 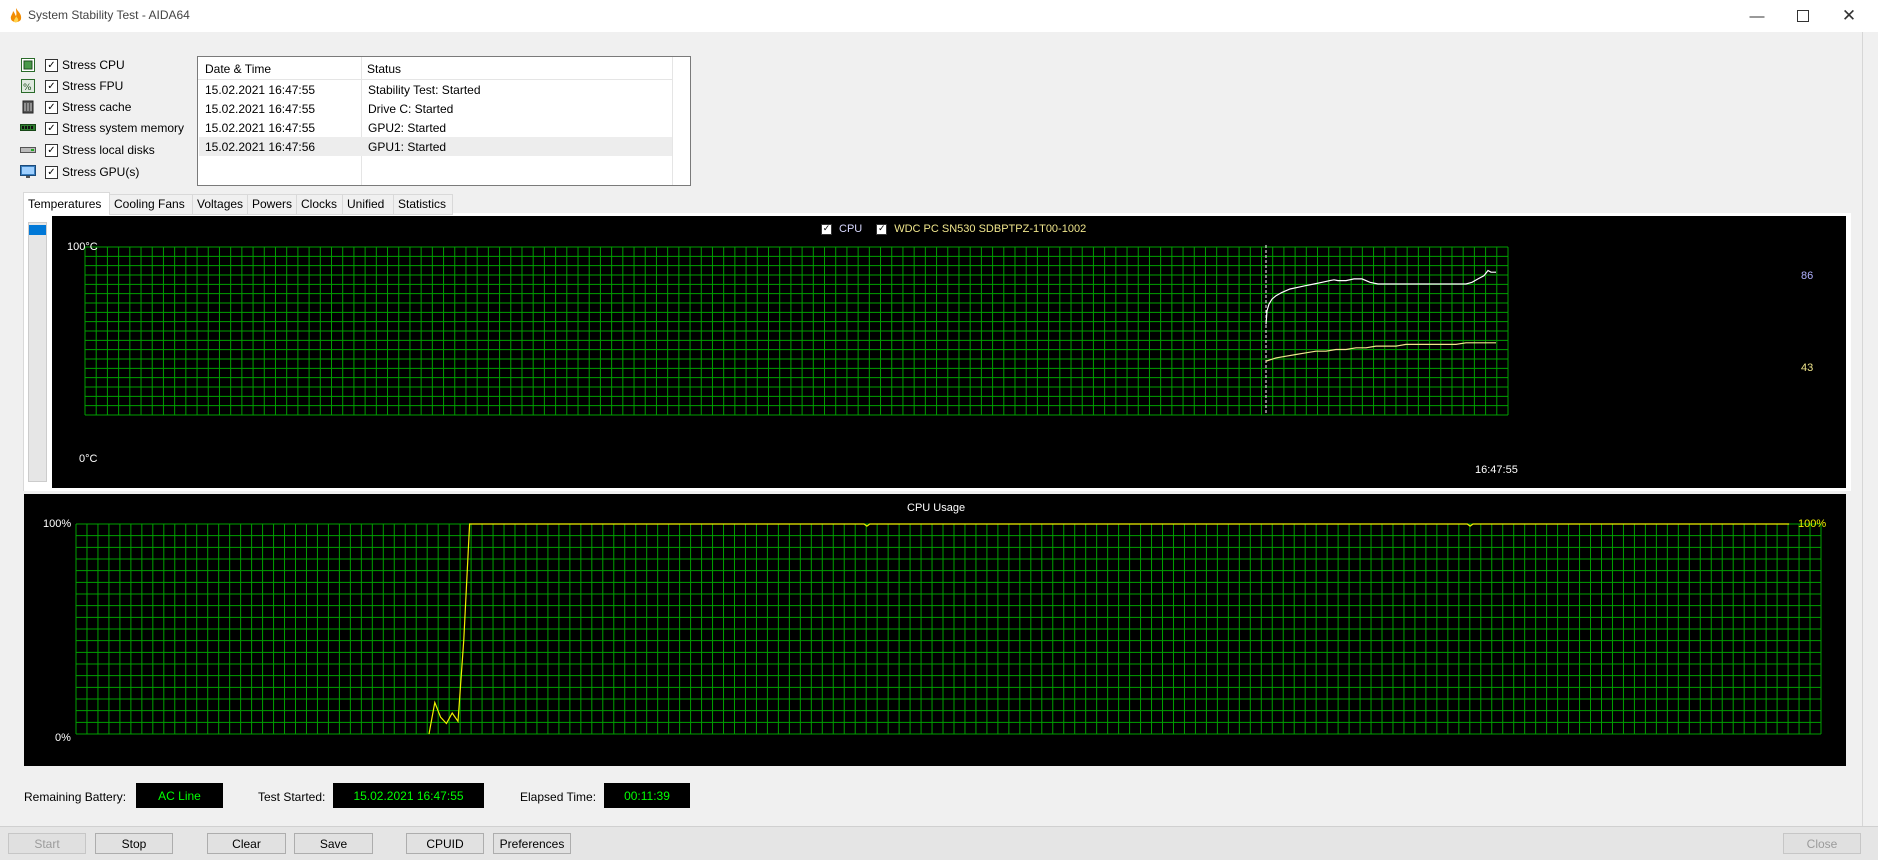 What do you see at coordinates (16, 15) in the screenshot?
I see `aida64-flame-icon` at bounding box center [16, 15].